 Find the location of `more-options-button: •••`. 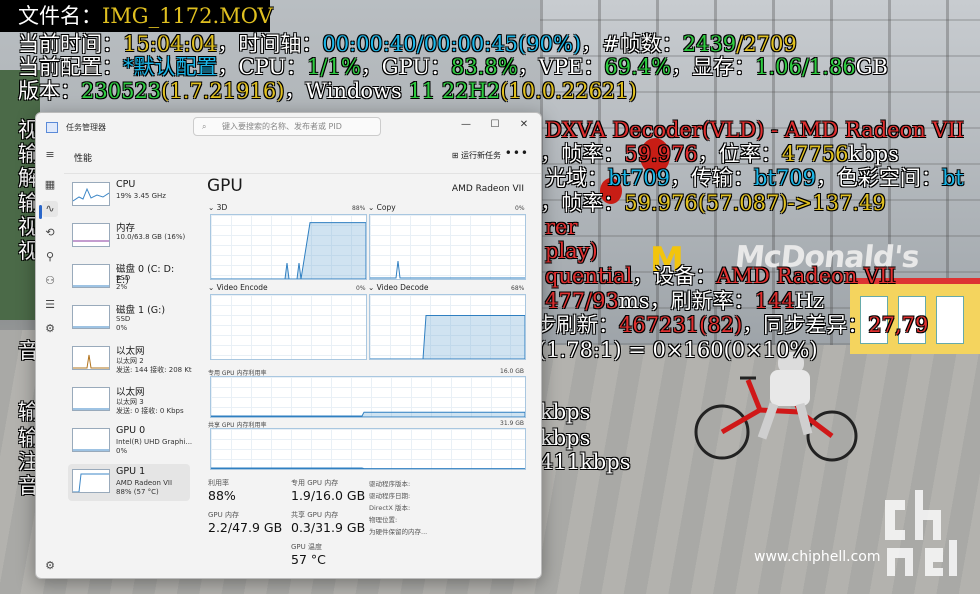

more-options-button: ••• is located at coordinates (517, 153).